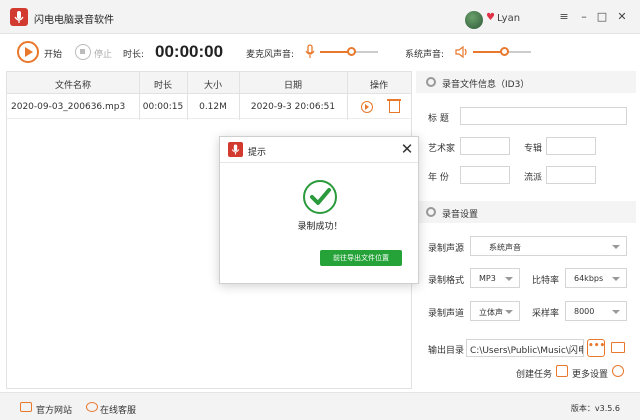  What do you see at coordinates (68, 107) in the screenshot?
I see `cell-filename: 2020-09-03_200636.mp3` at bounding box center [68, 107].